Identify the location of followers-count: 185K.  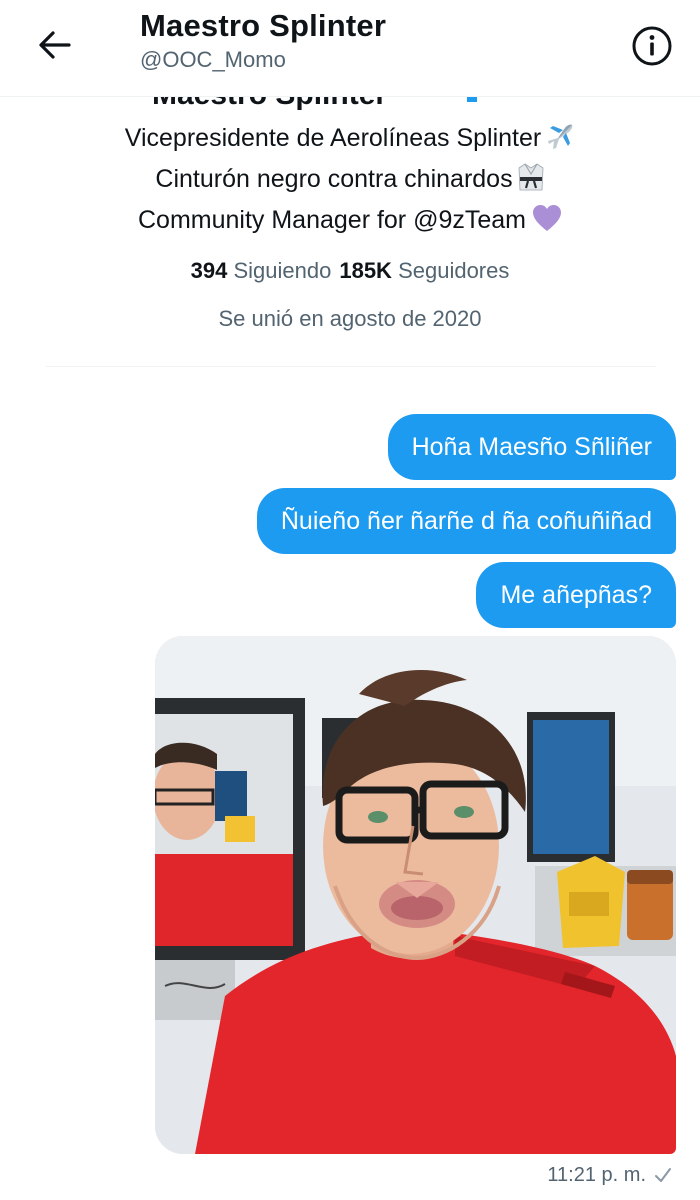
(365, 270).